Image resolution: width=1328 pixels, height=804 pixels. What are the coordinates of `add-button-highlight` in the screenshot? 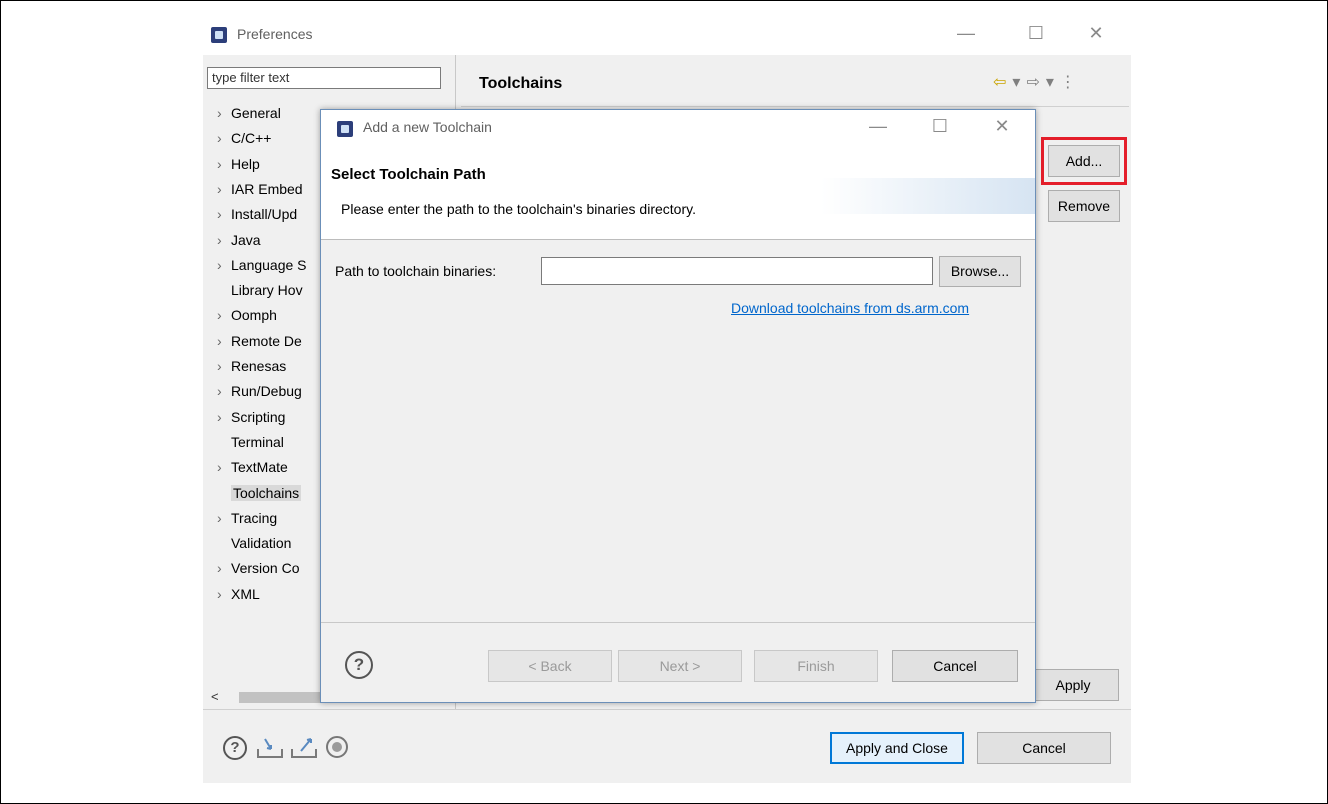 It's located at (1084, 161).